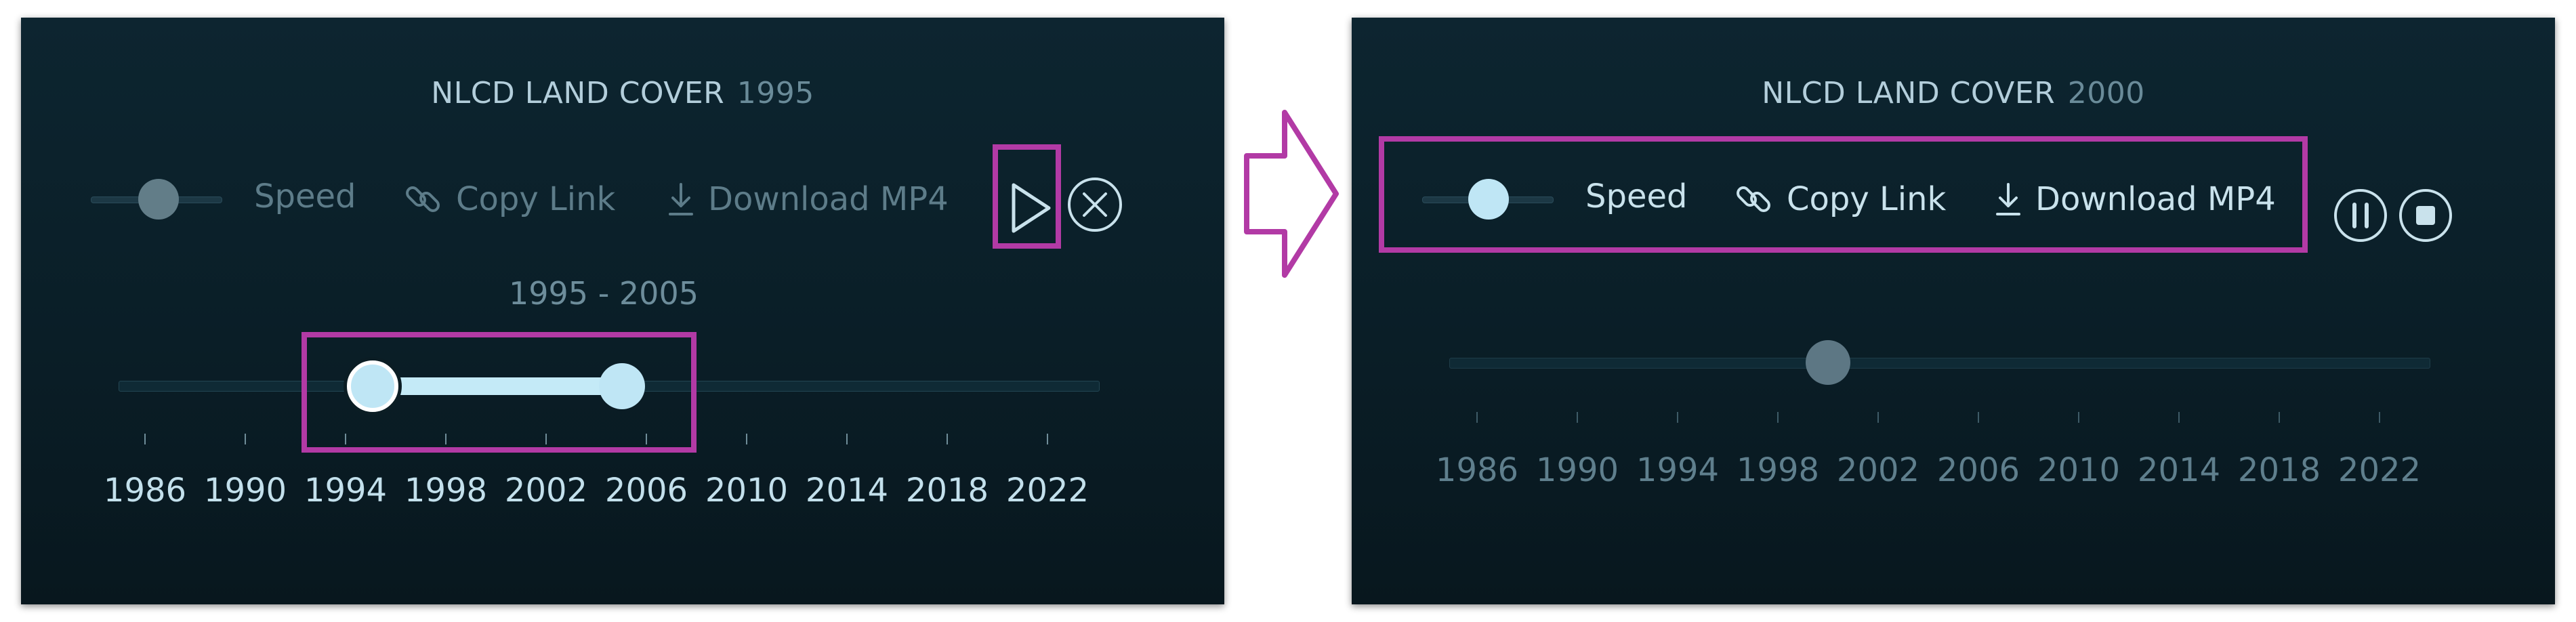  What do you see at coordinates (1027, 196) in the screenshot?
I see `play-button-highlight` at bounding box center [1027, 196].